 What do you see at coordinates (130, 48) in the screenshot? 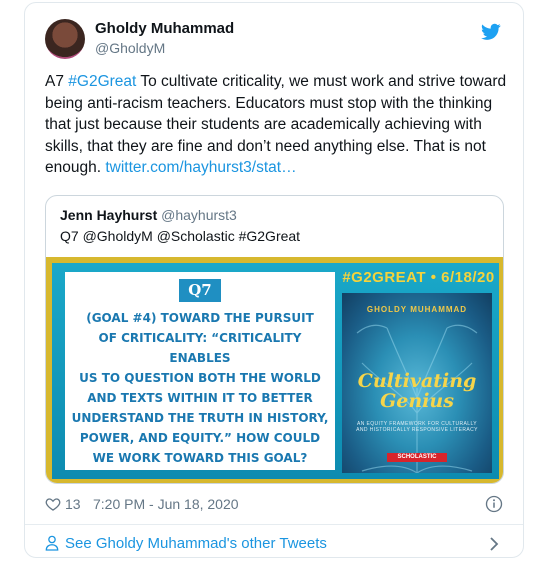
I see `author-handle: @GholdyM` at bounding box center [130, 48].